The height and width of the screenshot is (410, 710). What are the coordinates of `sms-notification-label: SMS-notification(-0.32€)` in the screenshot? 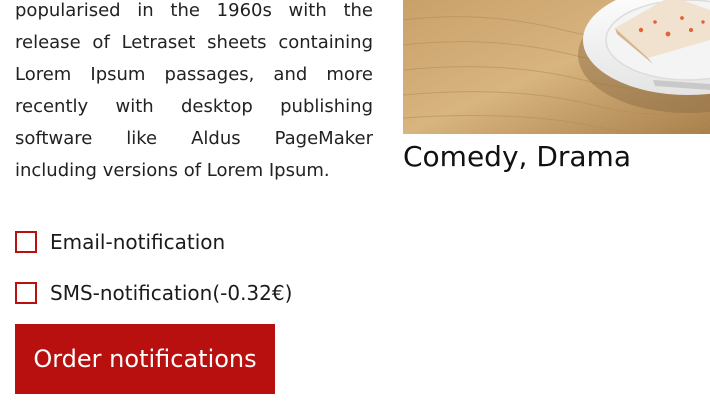 It's located at (171, 293).